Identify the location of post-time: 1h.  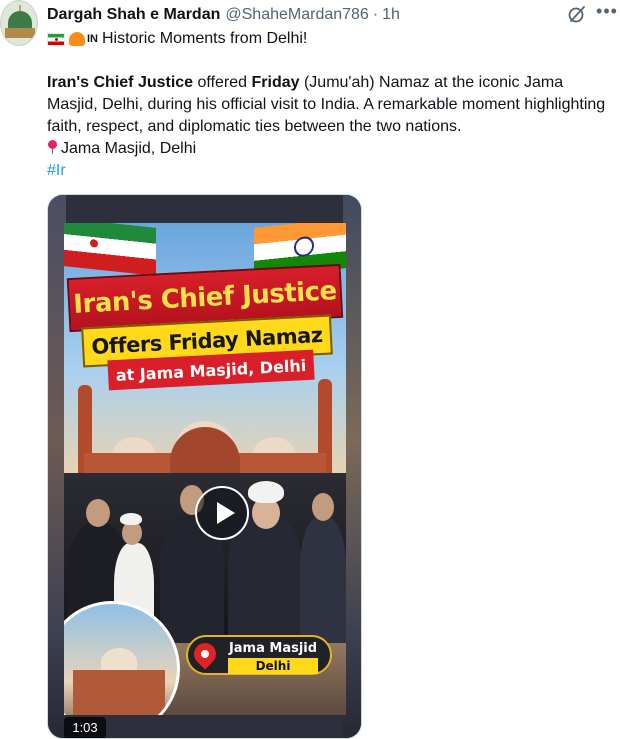
(391, 15).